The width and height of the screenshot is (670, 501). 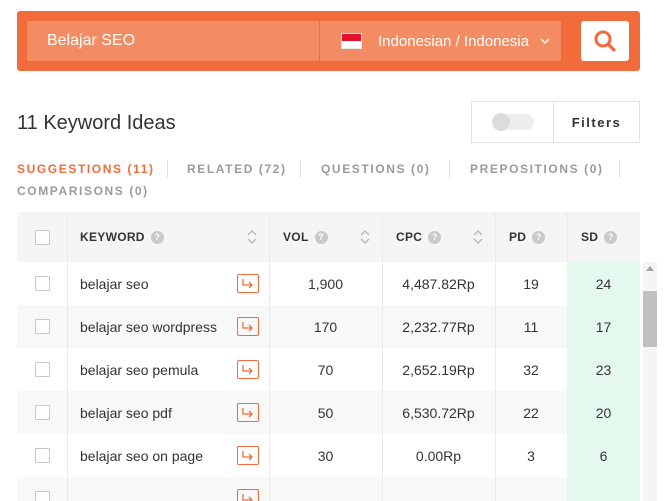 What do you see at coordinates (173, 41) in the screenshot?
I see `keyword-search-input` at bounding box center [173, 41].